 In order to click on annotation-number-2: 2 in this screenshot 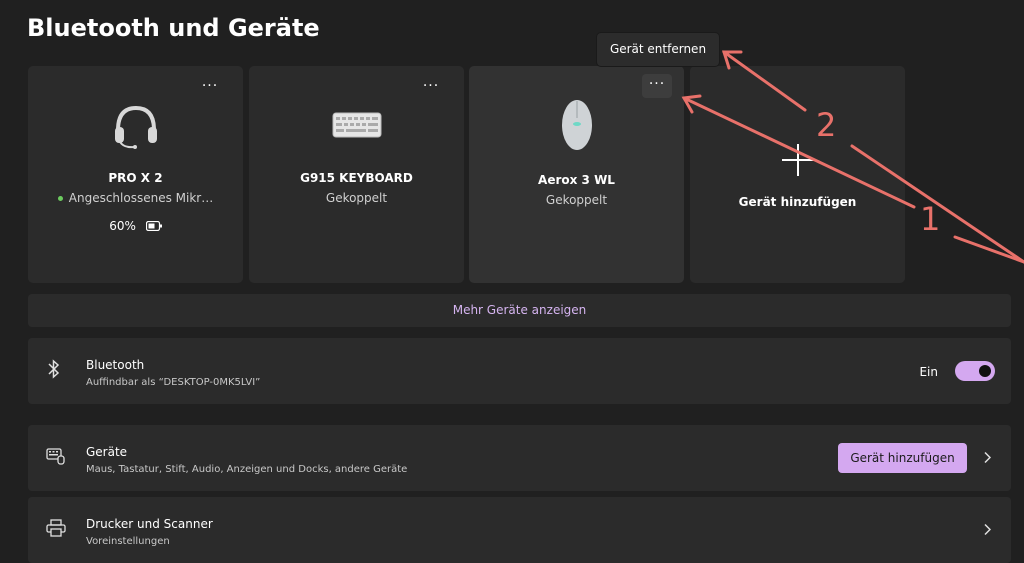, I will do `click(826, 125)`.